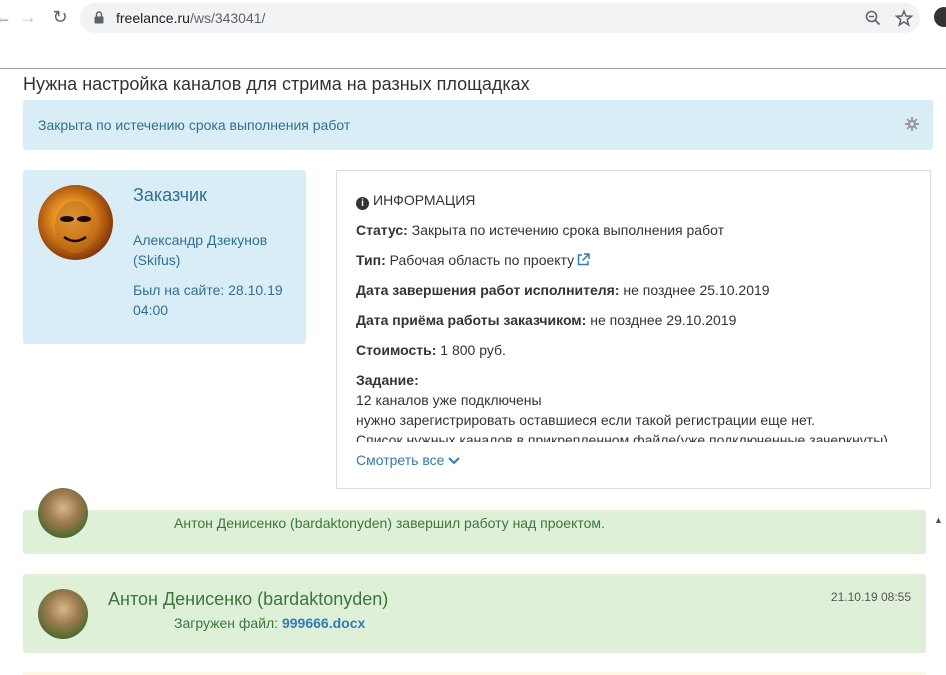 This screenshot has height=675, width=946. What do you see at coordinates (870, 597) in the screenshot?
I see `event-timestamp: 21.10.19 08:55` at bounding box center [870, 597].